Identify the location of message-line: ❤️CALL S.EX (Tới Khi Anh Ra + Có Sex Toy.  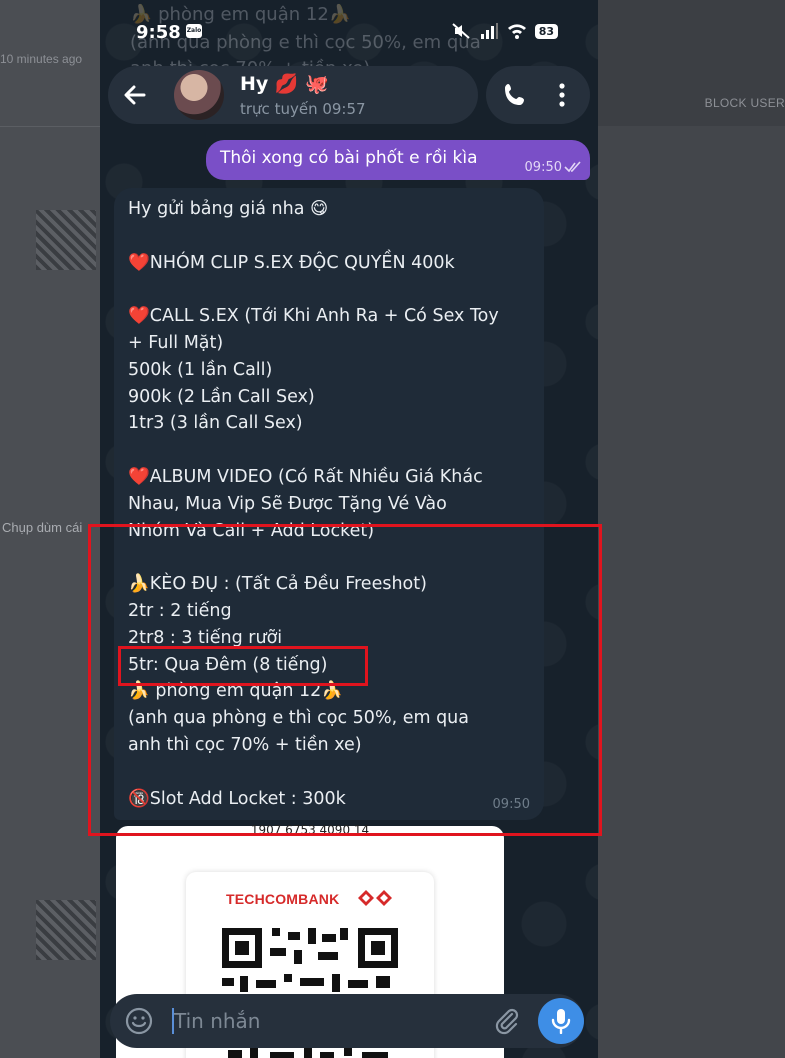
(313, 316).